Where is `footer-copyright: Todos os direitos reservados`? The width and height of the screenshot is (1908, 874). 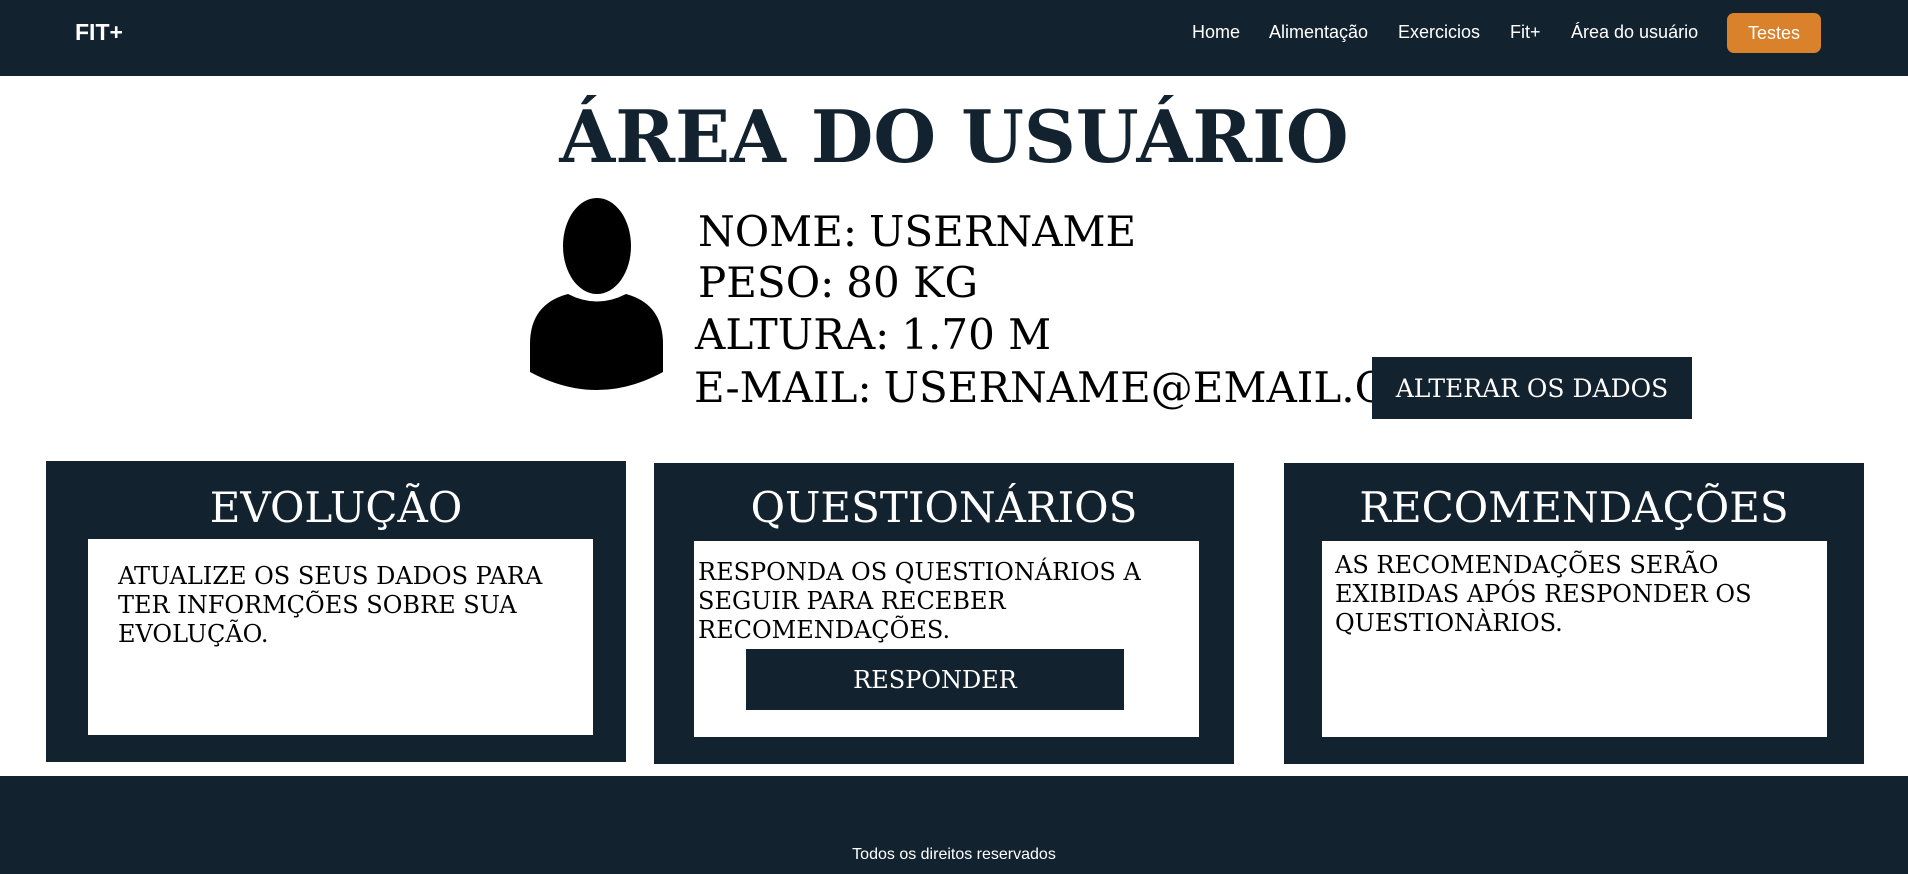
footer-copyright: Todos os direitos reservados is located at coordinates (954, 854).